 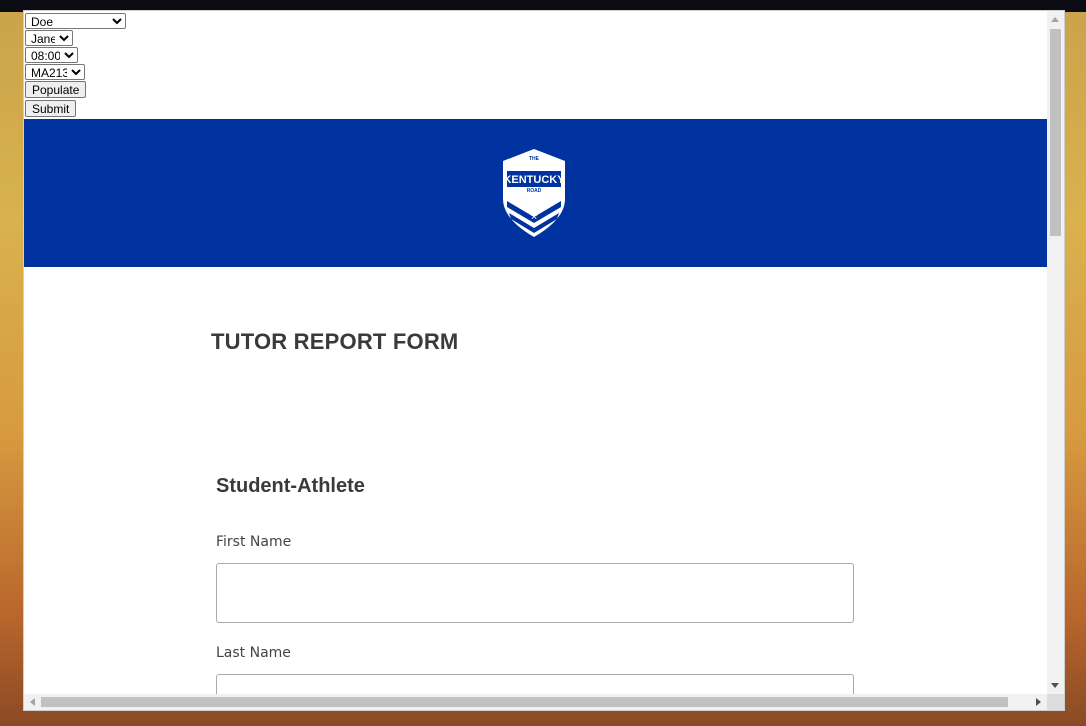 I want to click on first-name-label: First Name, so click(x=254, y=542).